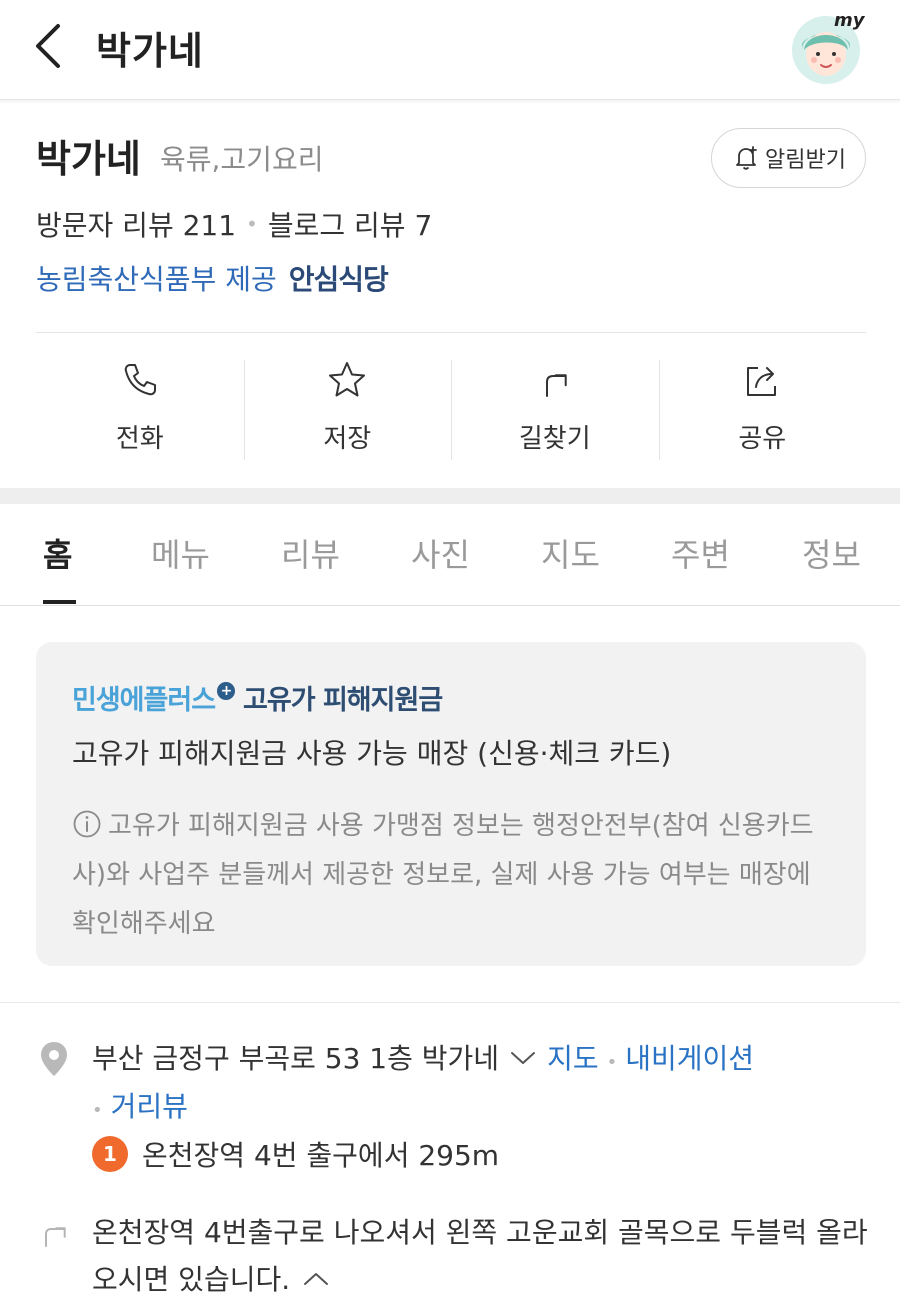 Image resolution: width=900 pixels, height=1314 pixels. I want to click on active-tab-indicator, so click(59, 602).